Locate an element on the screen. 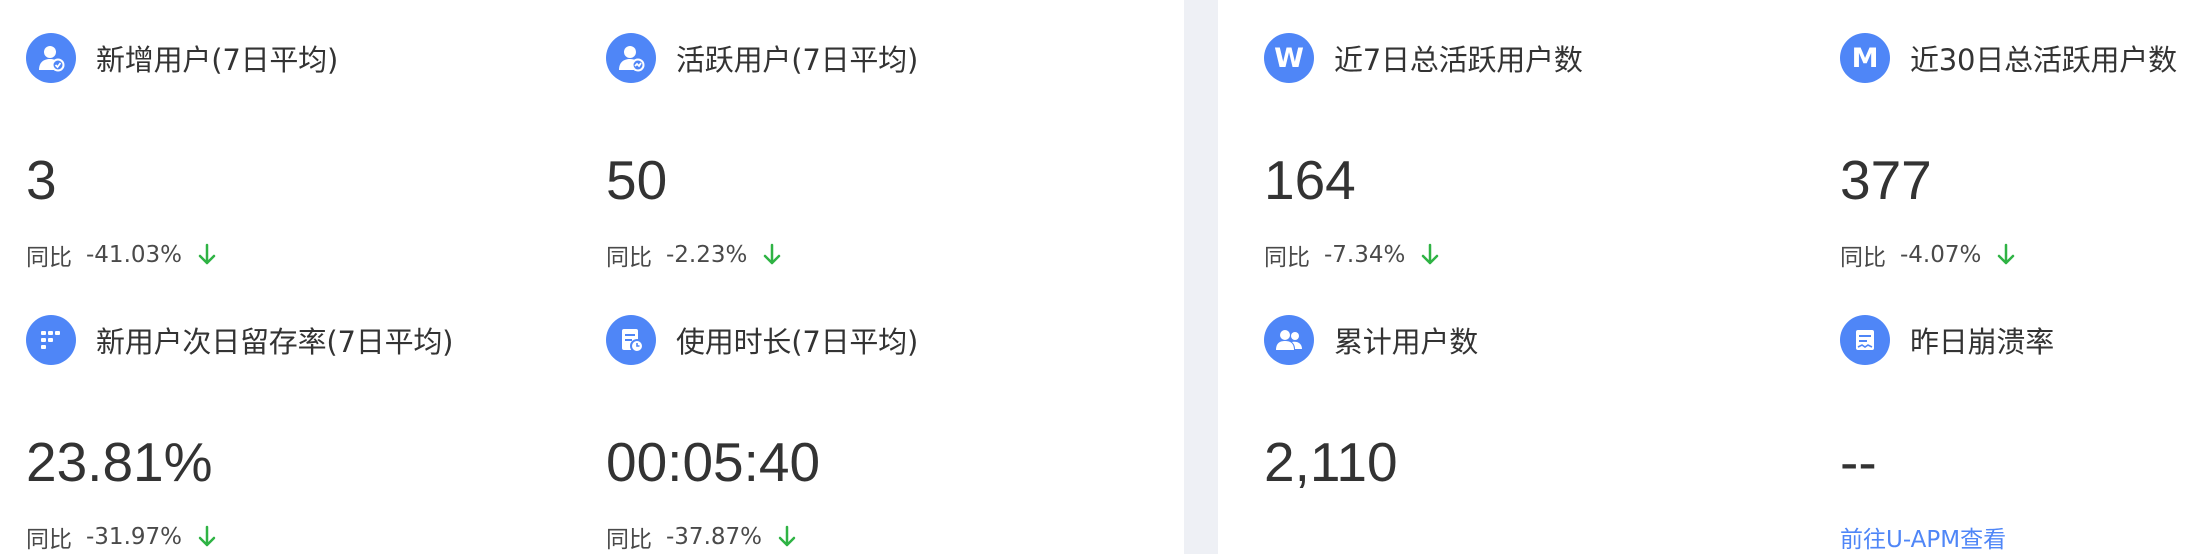 The width and height of the screenshot is (2192, 554). card-header: 活跃用户(7日平均) is located at coordinates (762, 58).